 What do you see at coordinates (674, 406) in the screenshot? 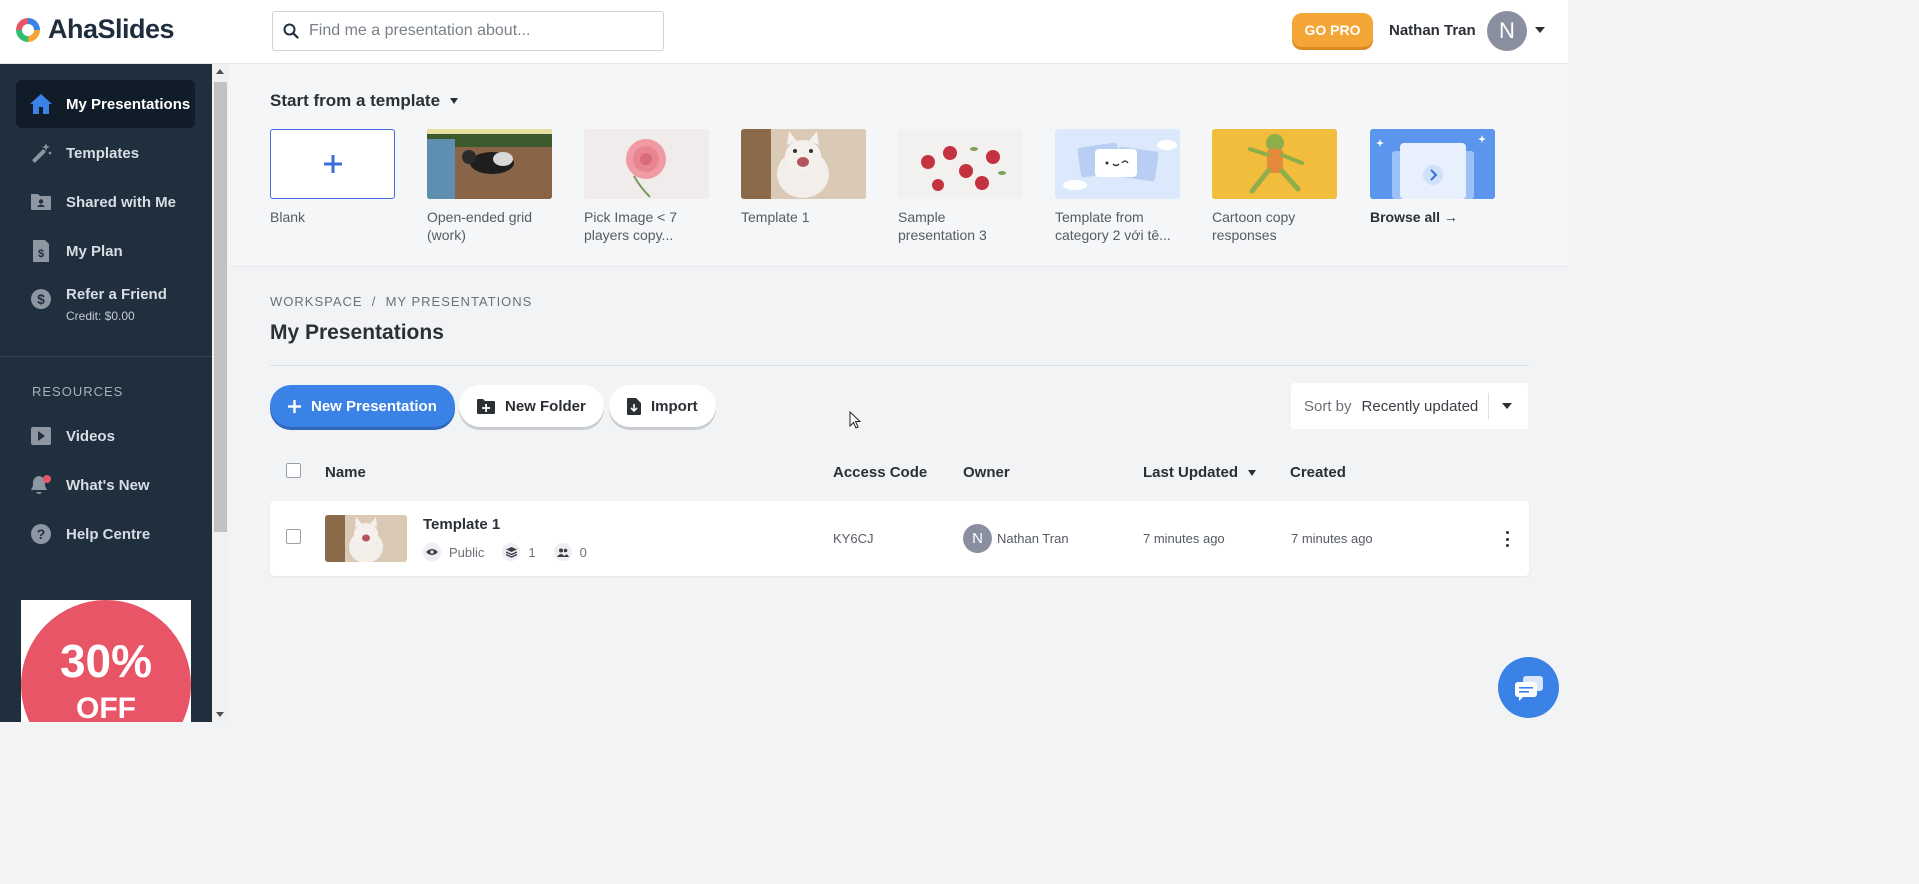
I see `import-label: Import` at bounding box center [674, 406].